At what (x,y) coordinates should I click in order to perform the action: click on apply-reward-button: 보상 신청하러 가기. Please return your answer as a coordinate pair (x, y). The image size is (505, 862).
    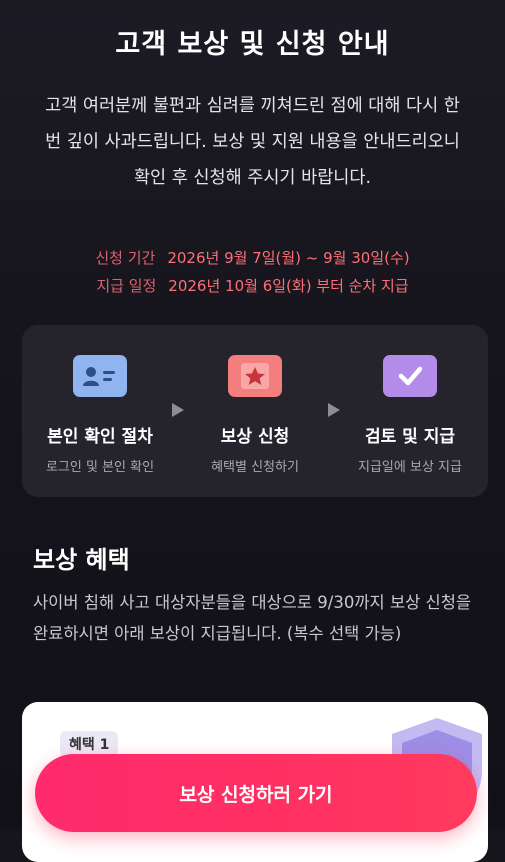
    Looking at the image, I should click on (256, 793).